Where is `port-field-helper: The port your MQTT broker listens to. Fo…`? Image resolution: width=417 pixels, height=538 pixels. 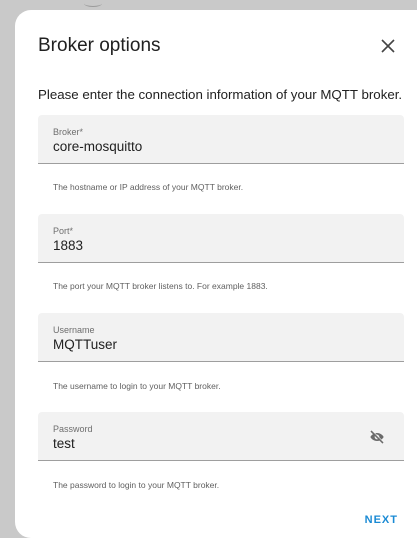
port-field-helper: The port your MQTT broker listens to. Fo… is located at coordinates (160, 286).